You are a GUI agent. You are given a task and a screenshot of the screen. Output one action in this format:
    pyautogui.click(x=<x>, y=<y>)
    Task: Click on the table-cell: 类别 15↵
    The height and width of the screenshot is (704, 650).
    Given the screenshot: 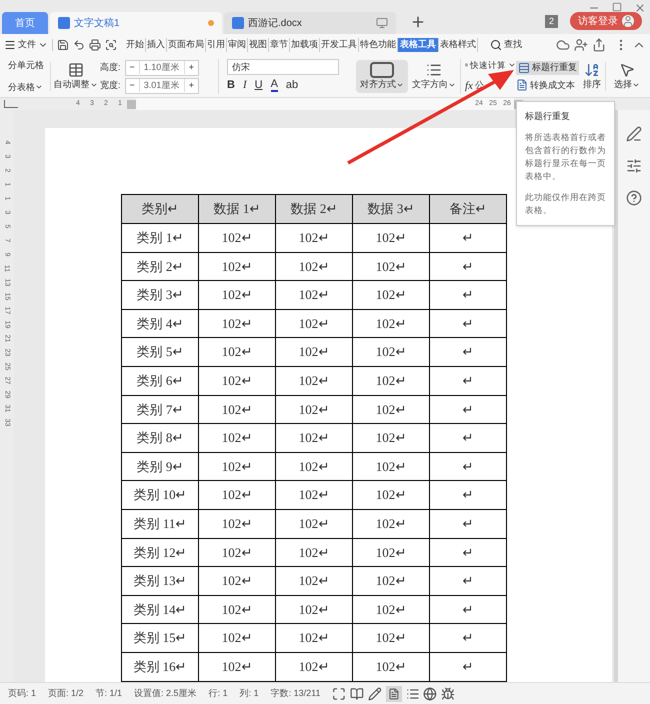 What is the action you would take?
    pyautogui.click(x=160, y=638)
    